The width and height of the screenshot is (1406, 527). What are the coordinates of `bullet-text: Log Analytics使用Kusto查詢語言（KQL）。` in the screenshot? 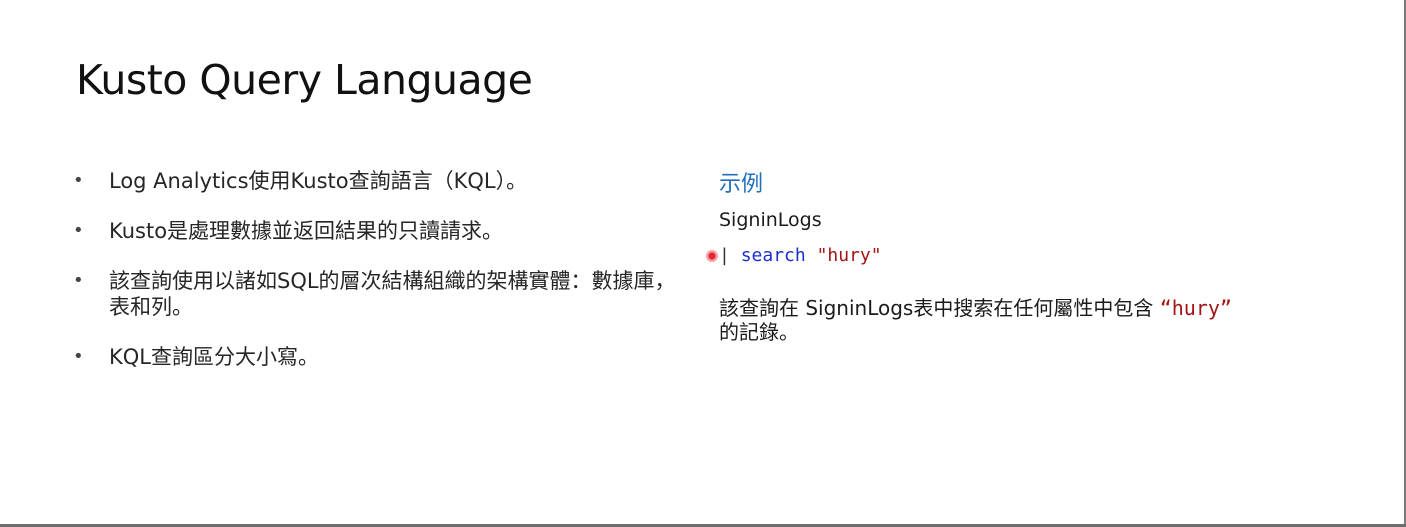 It's located at (318, 181).